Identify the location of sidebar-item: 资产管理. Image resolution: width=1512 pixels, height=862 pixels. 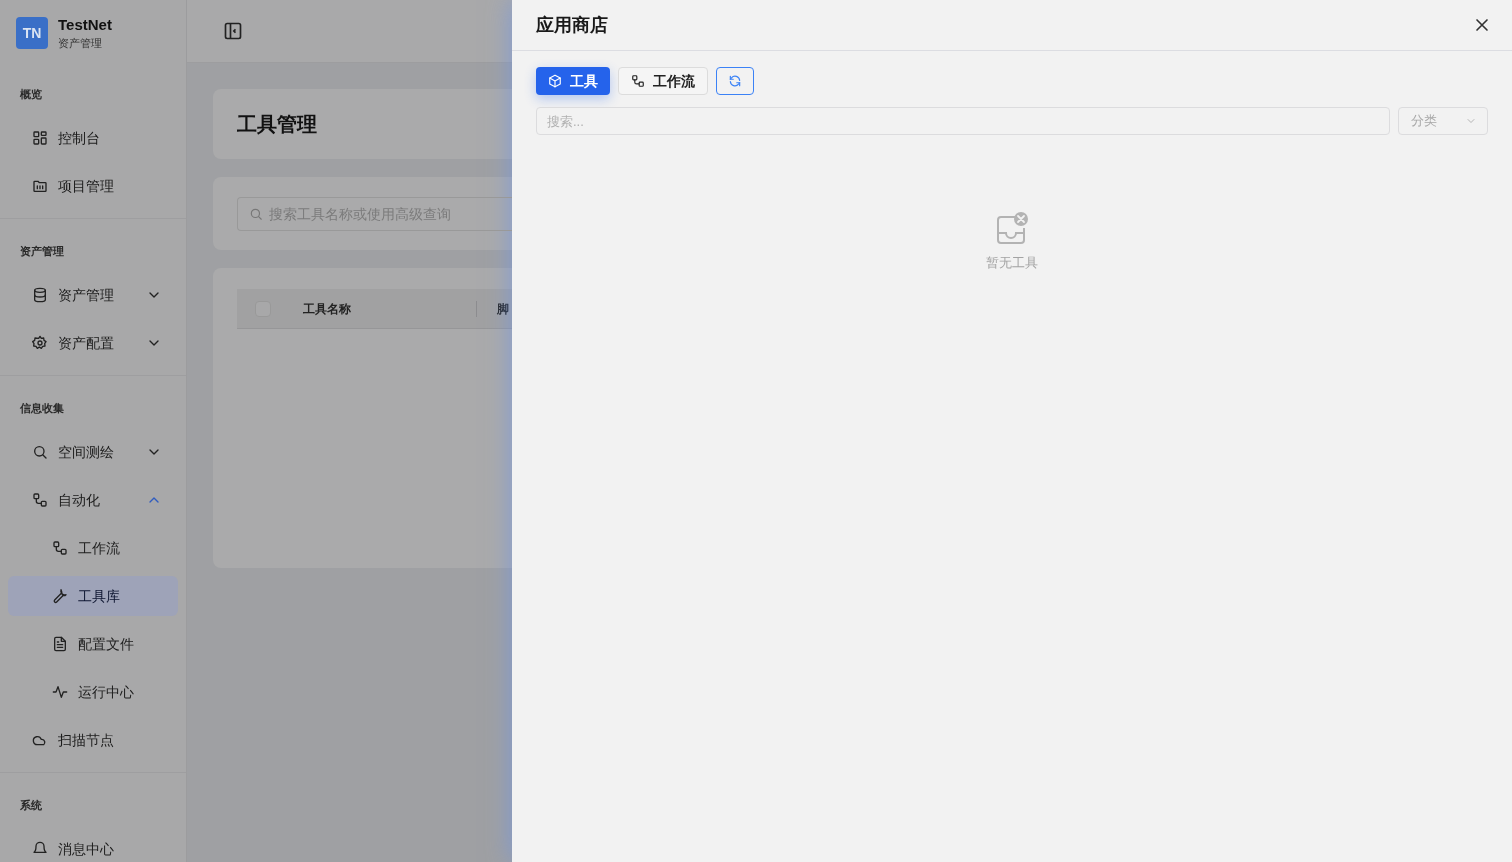
(93, 295).